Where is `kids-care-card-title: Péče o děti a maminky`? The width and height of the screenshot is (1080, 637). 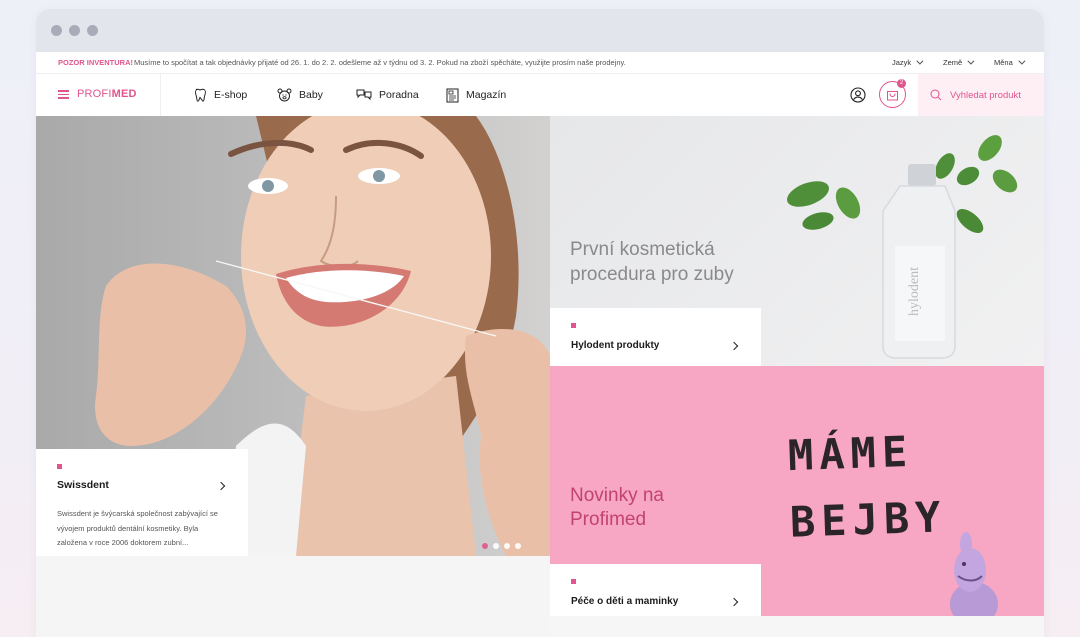
kids-care-card-title: Péče o děti a maminky is located at coordinates (625, 601).